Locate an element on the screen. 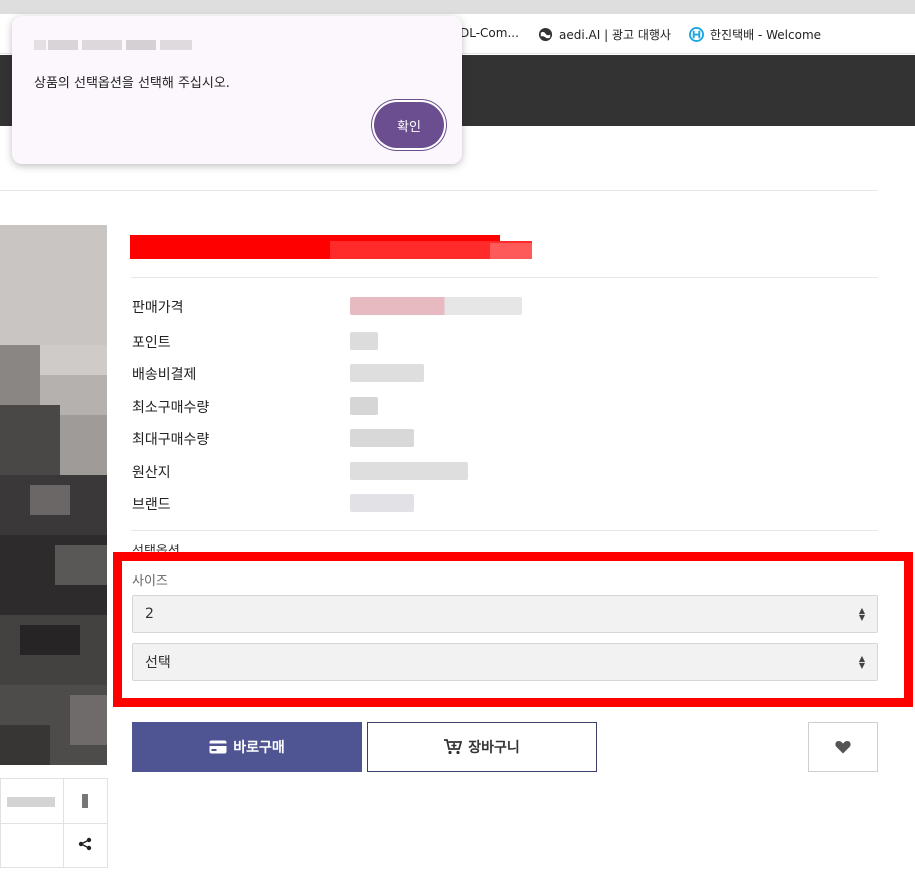 This screenshot has width=915, height=878. alert-confirm-button: 확인 is located at coordinates (409, 125).